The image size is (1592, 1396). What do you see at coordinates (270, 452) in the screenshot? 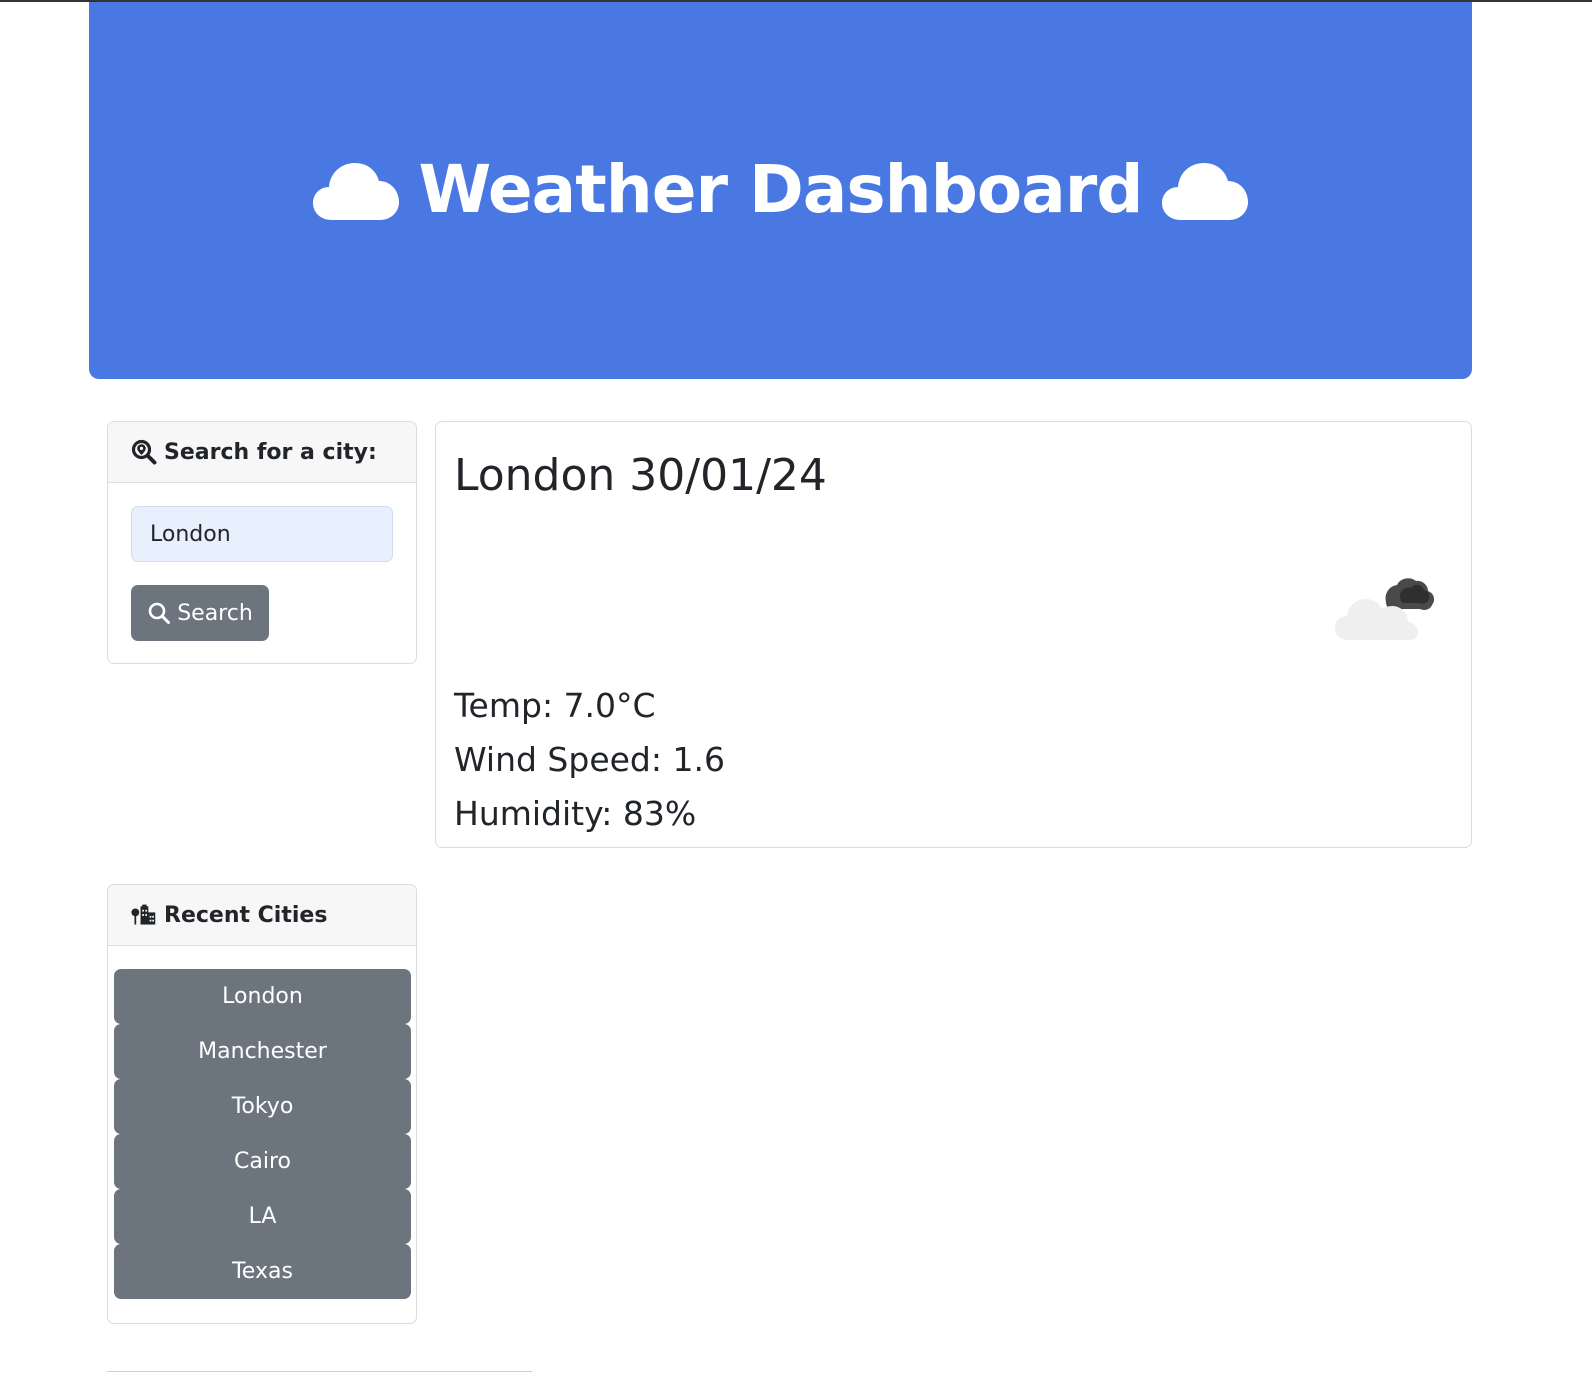
I see `search-card-title: Search for a city:` at bounding box center [270, 452].